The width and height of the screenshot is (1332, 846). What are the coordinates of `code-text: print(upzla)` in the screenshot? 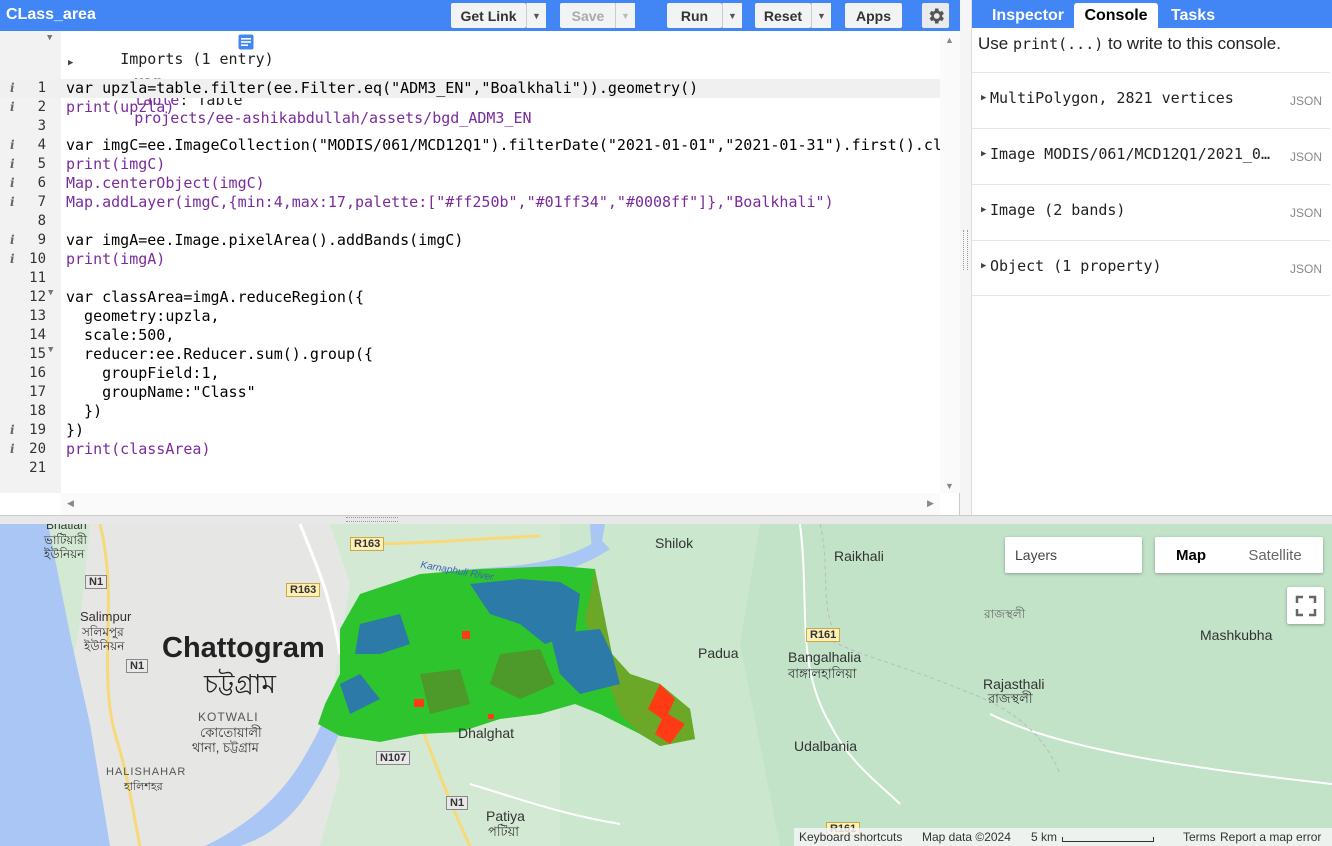 It's located at (120, 107).